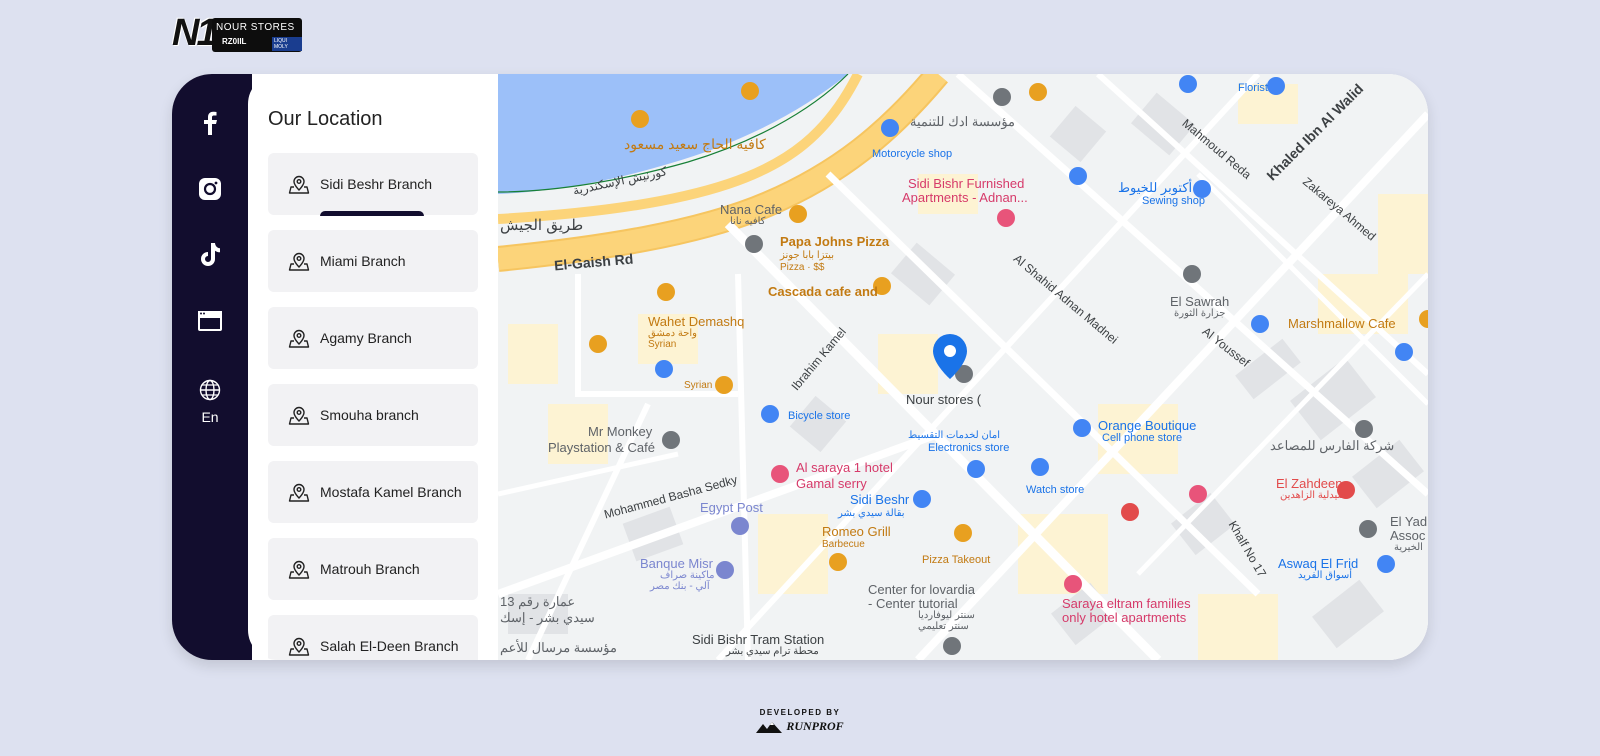 The width and height of the screenshot is (1600, 756). Describe the element at coordinates (946, 615) in the screenshot. I see `map-label: سنتر ليوفارديا` at that location.